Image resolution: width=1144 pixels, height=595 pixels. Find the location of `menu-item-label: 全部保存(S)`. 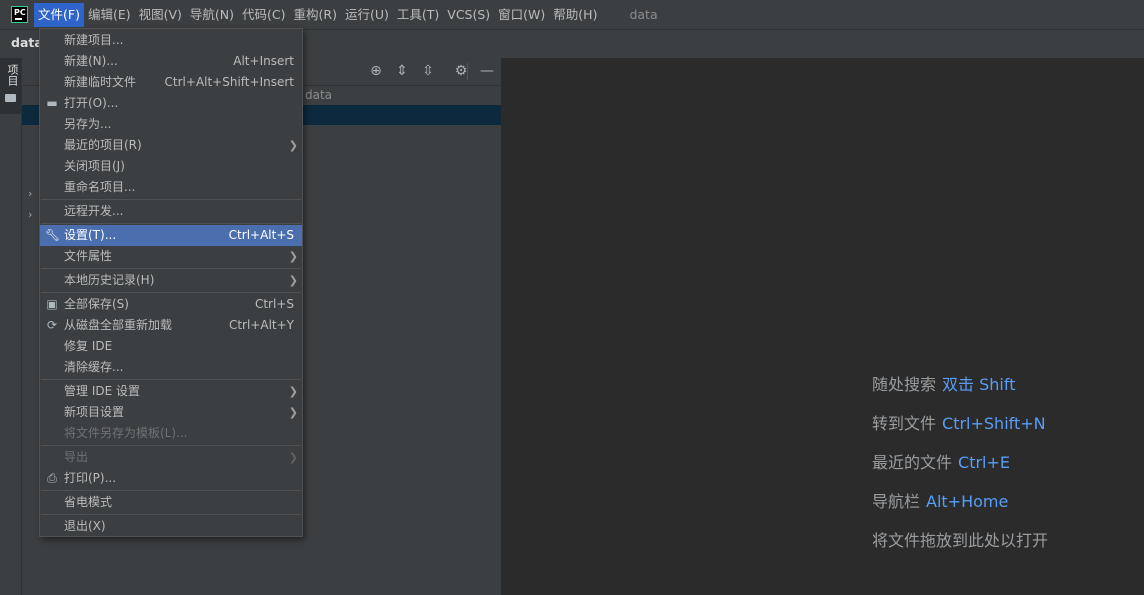

menu-item-label: 全部保存(S) is located at coordinates (96, 304).